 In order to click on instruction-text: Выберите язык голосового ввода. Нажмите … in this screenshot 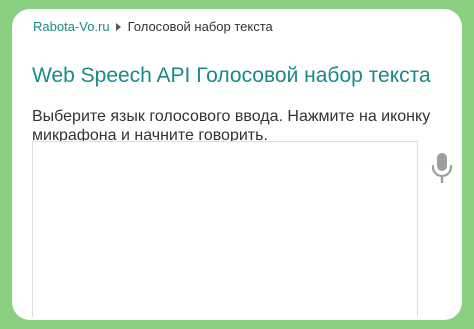, I will do `click(231, 126)`.